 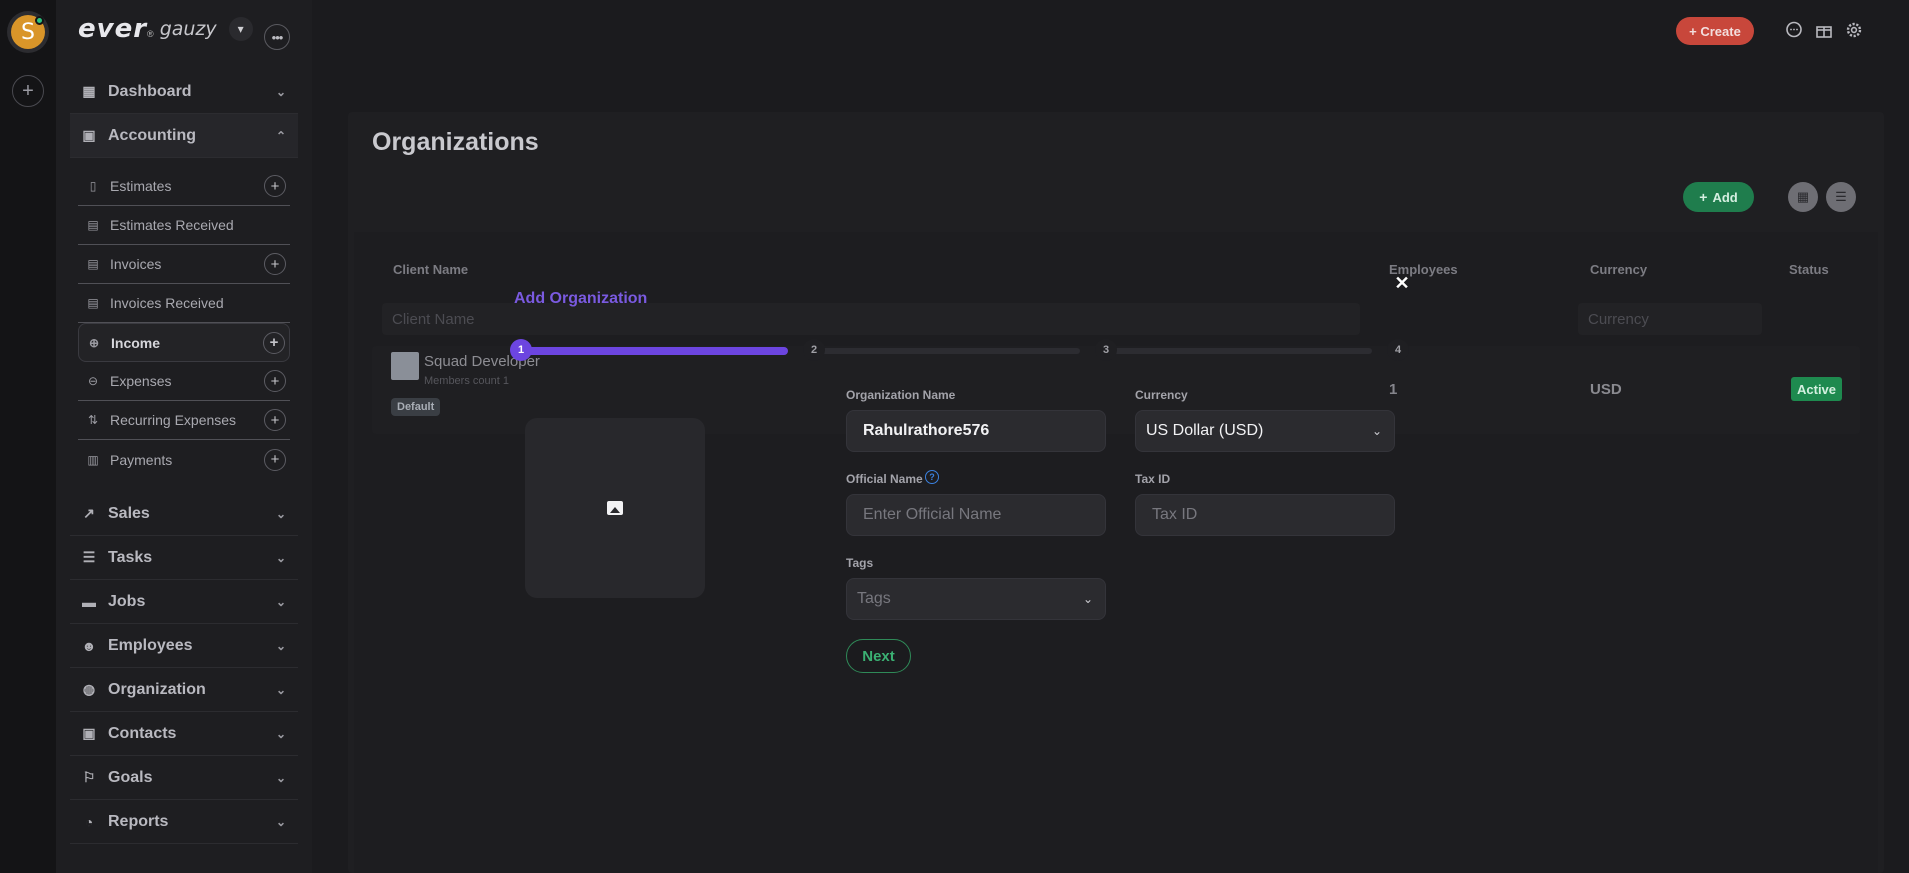 I want to click on organization-image-upload, so click(x=615, y=508).